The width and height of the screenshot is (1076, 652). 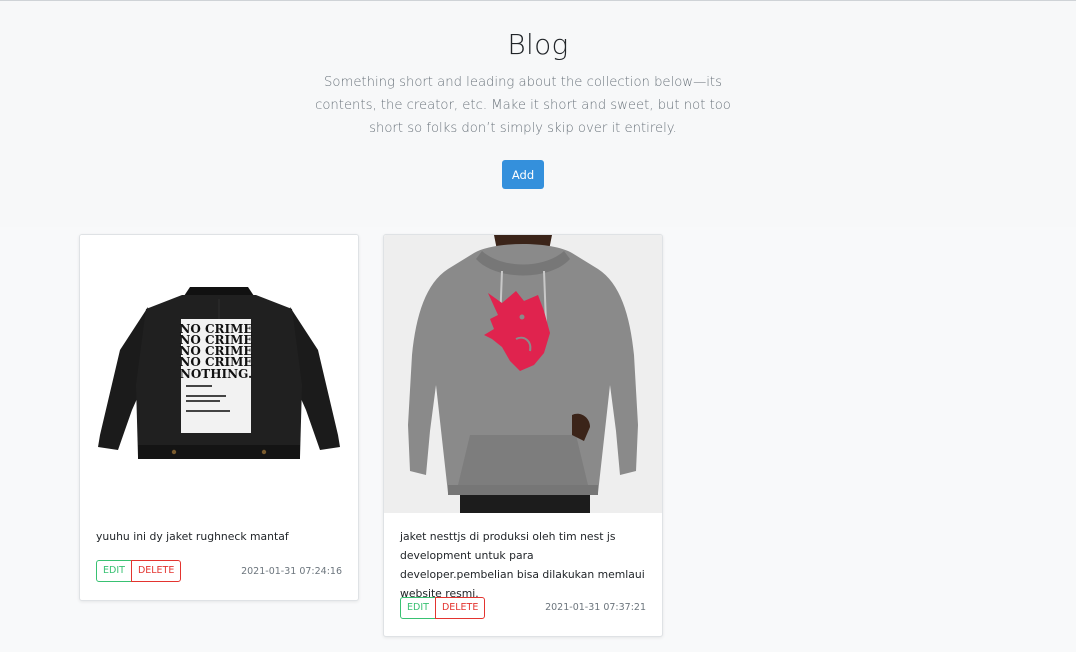 What do you see at coordinates (192, 536) in the screenshot?
I see `card-text: yuuhu ini dy jaket rughneck mantaf` at bounding box center [192, 536].